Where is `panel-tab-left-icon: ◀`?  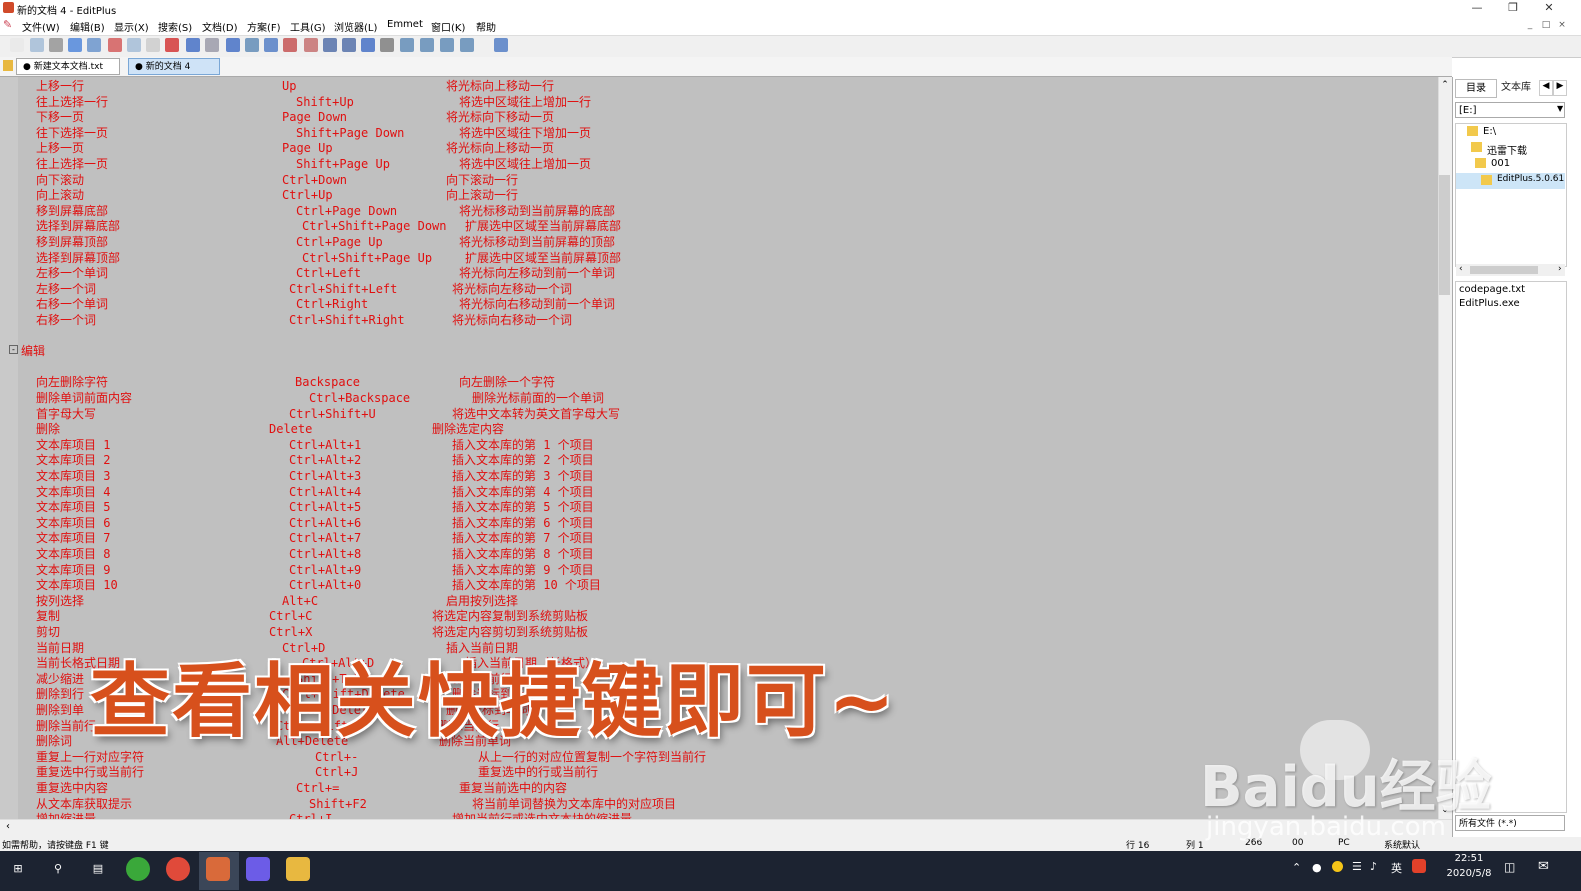 panel-tab-left-icon: ◀ is located at coordinates (1546, 88).